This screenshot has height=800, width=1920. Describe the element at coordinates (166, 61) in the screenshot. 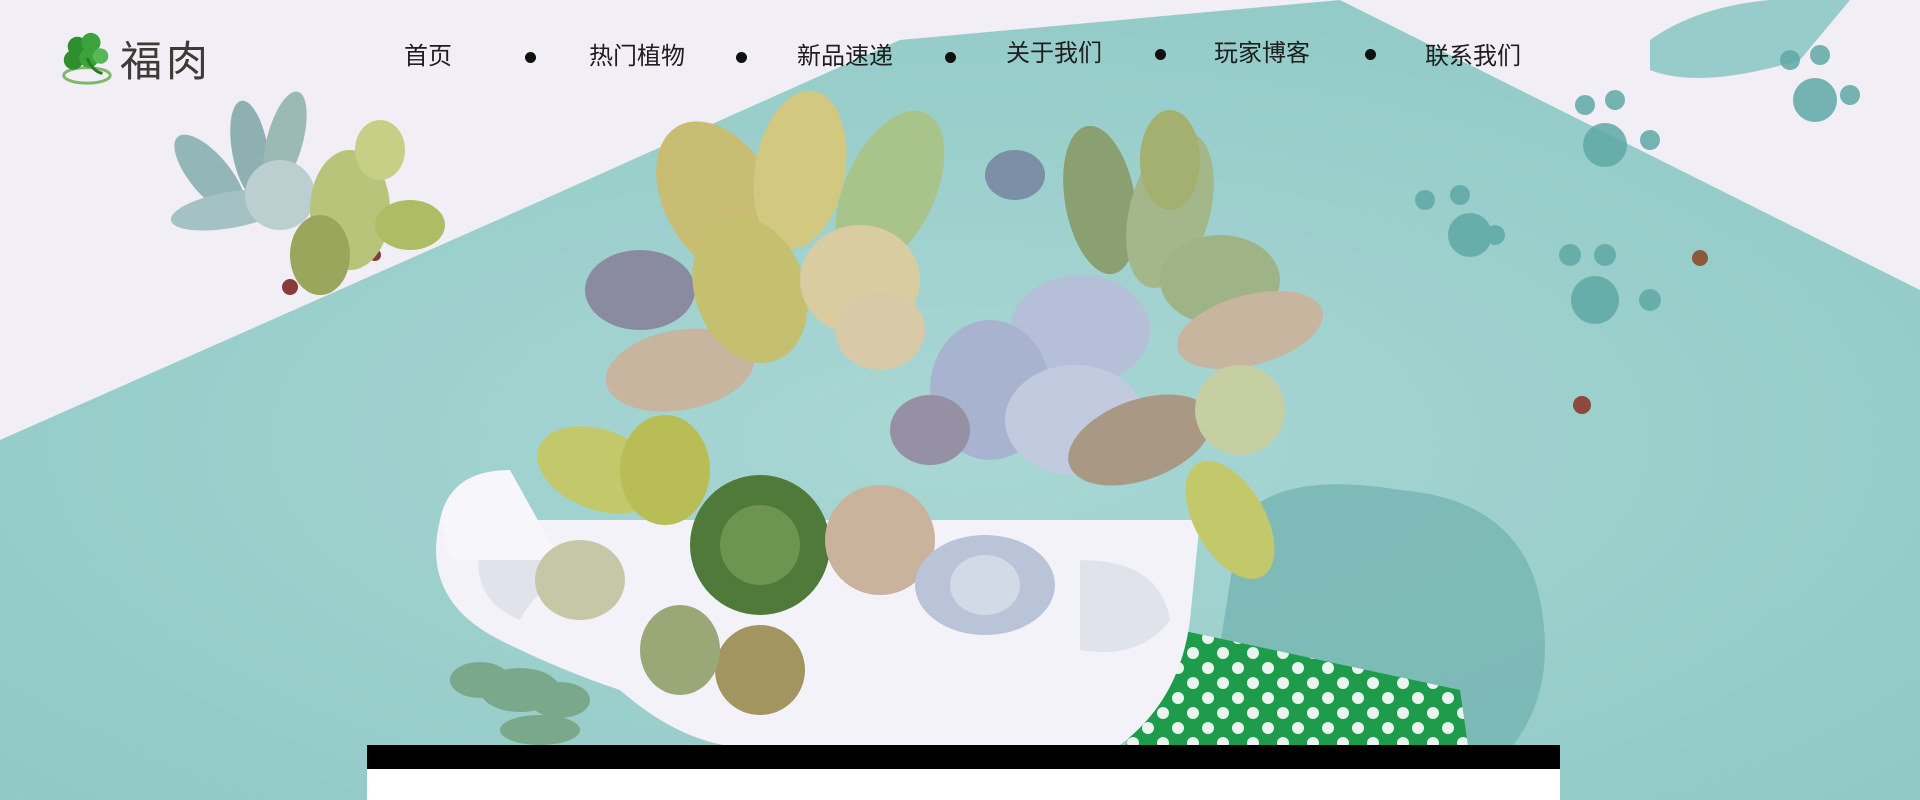

I see `brand-name: 福肉` at that location.